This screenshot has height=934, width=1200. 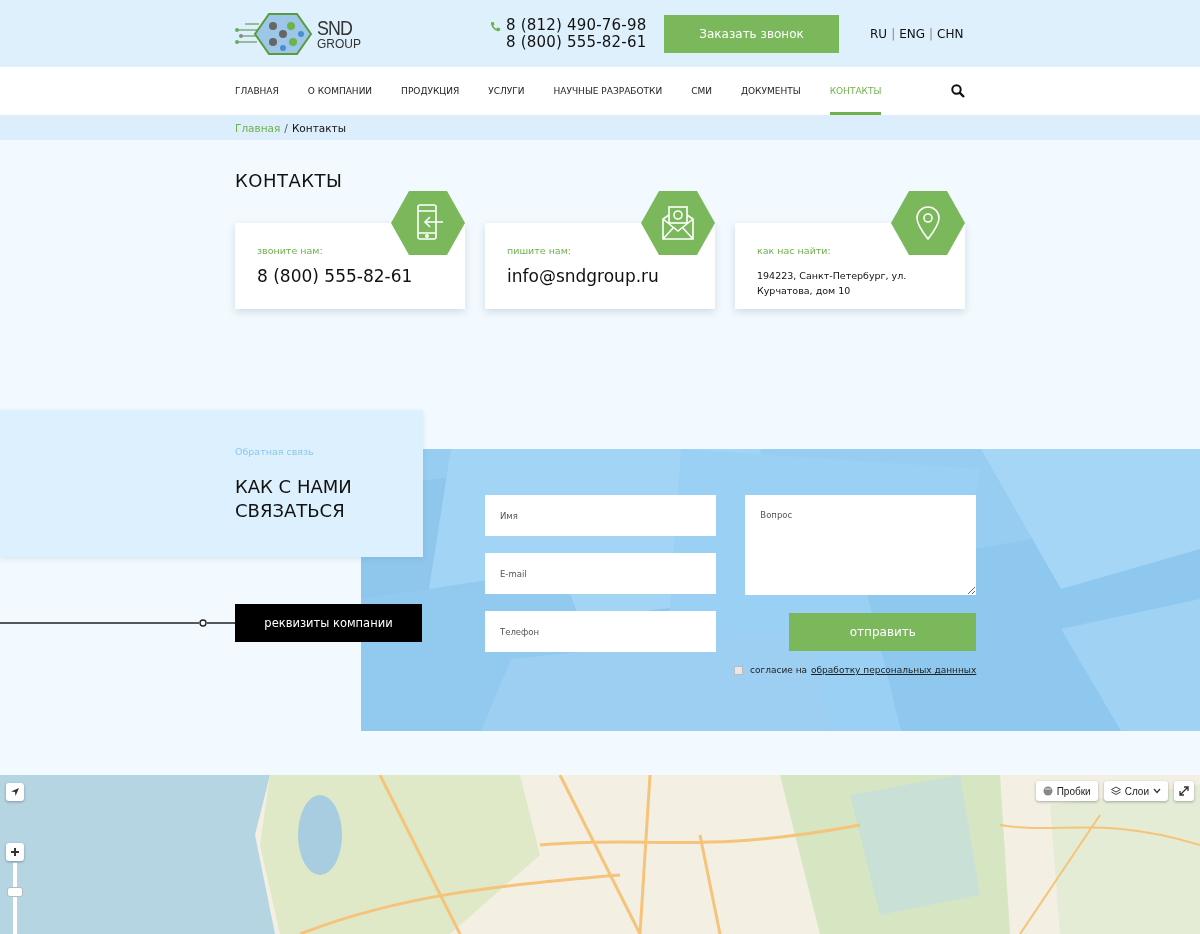 What do you see at coordinates (600, 515) in the screenshot?
I see `input-field: Имя` at bounding box center [600, 515].